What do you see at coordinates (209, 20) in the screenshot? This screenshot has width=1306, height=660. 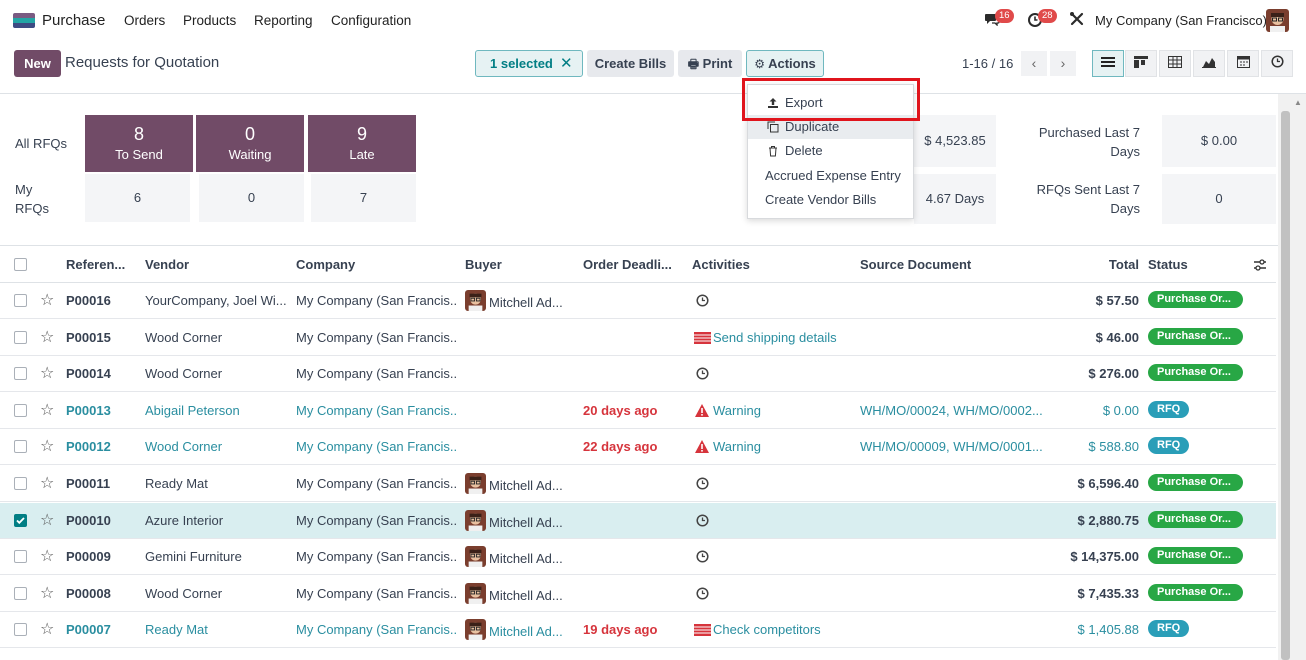 I see `menu-products: Products` at bounding box center [209, 20].